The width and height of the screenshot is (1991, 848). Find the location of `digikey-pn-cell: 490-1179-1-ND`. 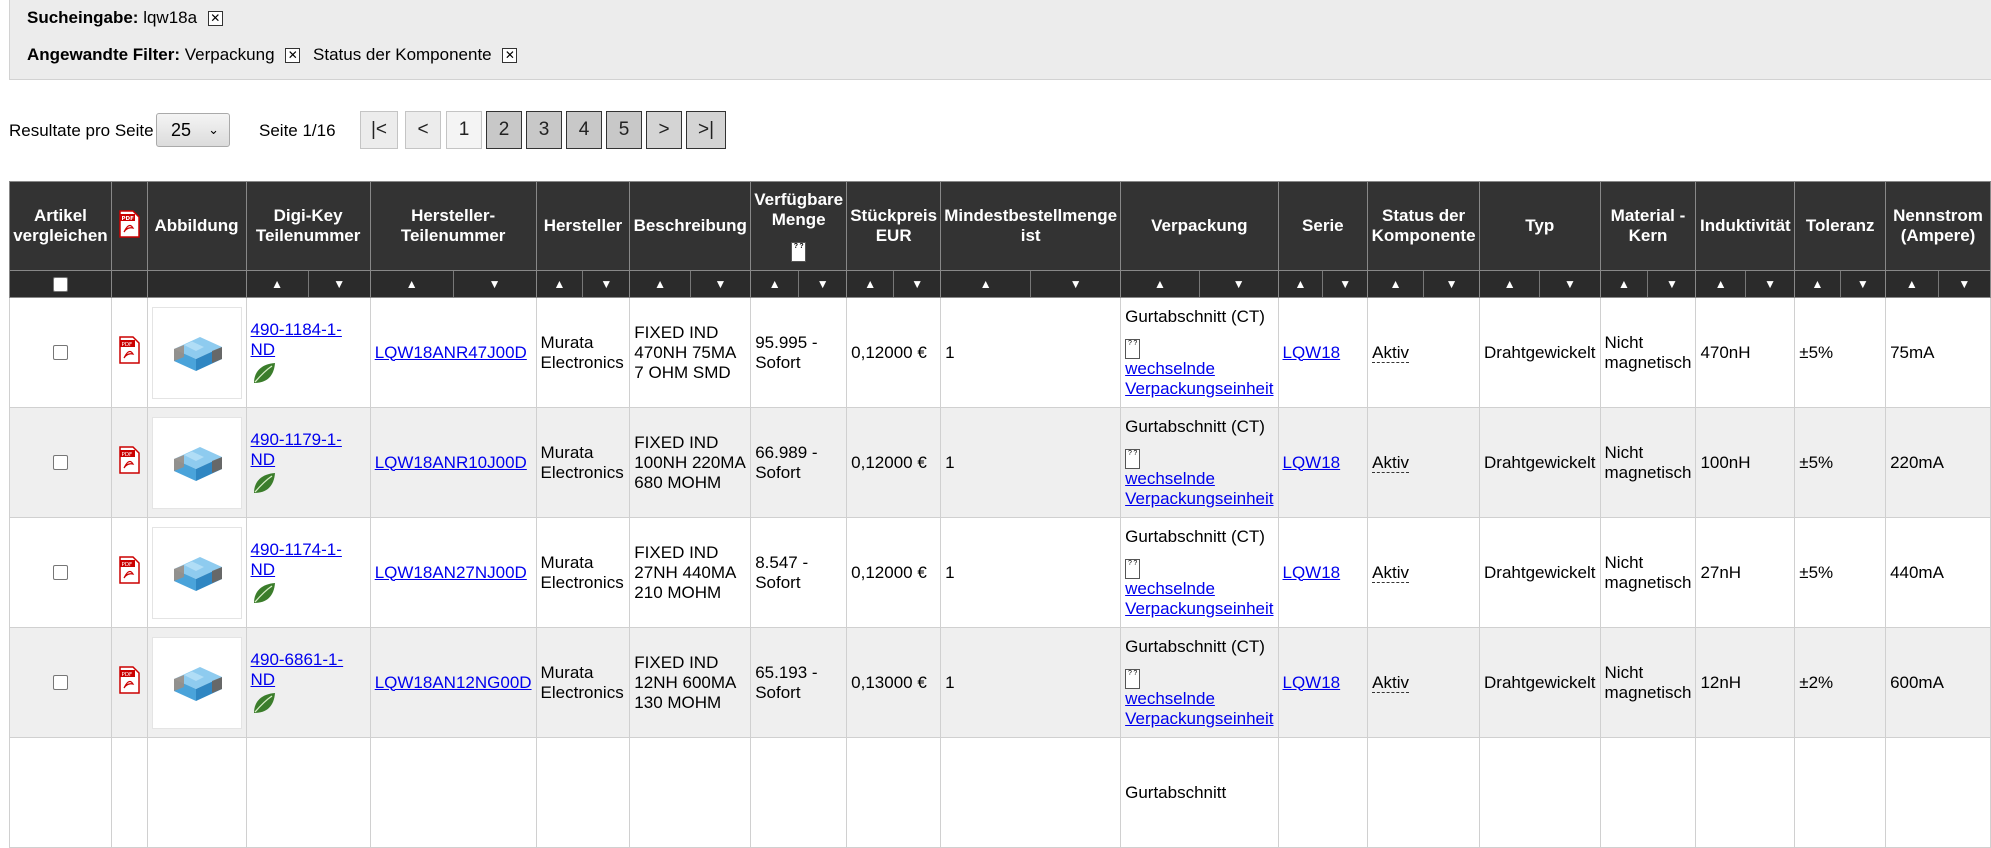

digikey-pn-cell: 490-1179-1-ND is located at coordinates (308, 462).